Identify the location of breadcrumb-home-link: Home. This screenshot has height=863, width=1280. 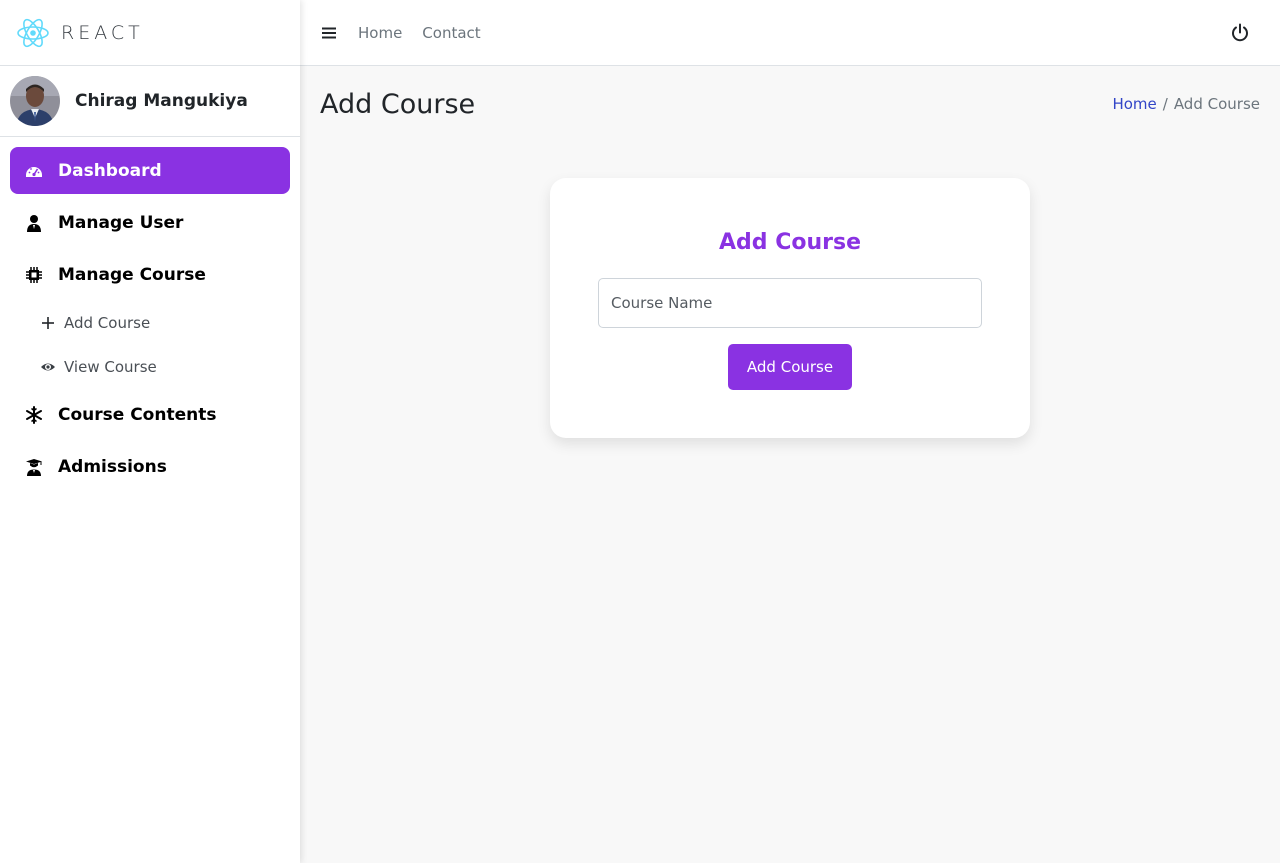
(1134, 104).